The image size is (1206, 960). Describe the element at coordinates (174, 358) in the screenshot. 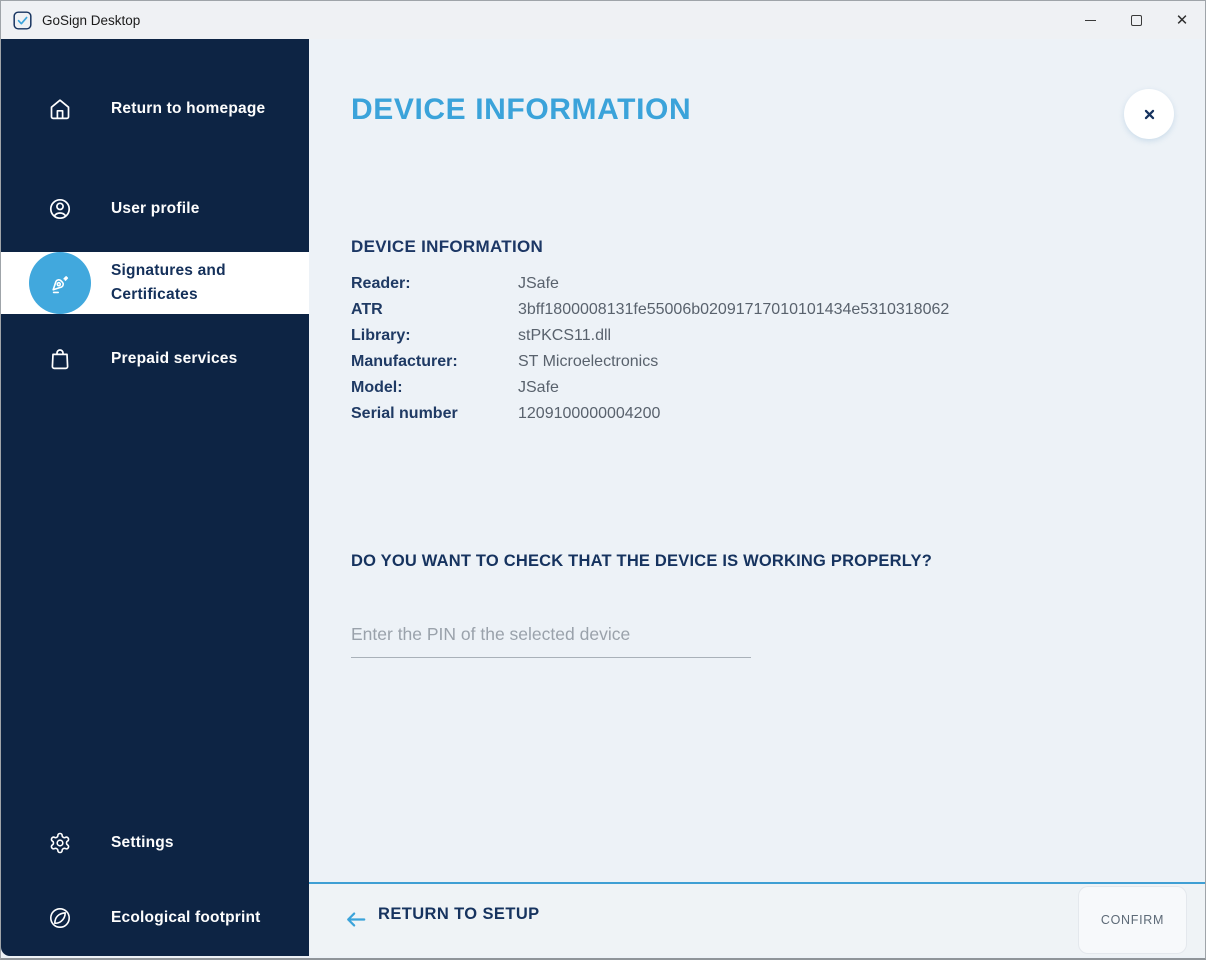

I see `sidebar-item-label: Prepaid services` at that location.